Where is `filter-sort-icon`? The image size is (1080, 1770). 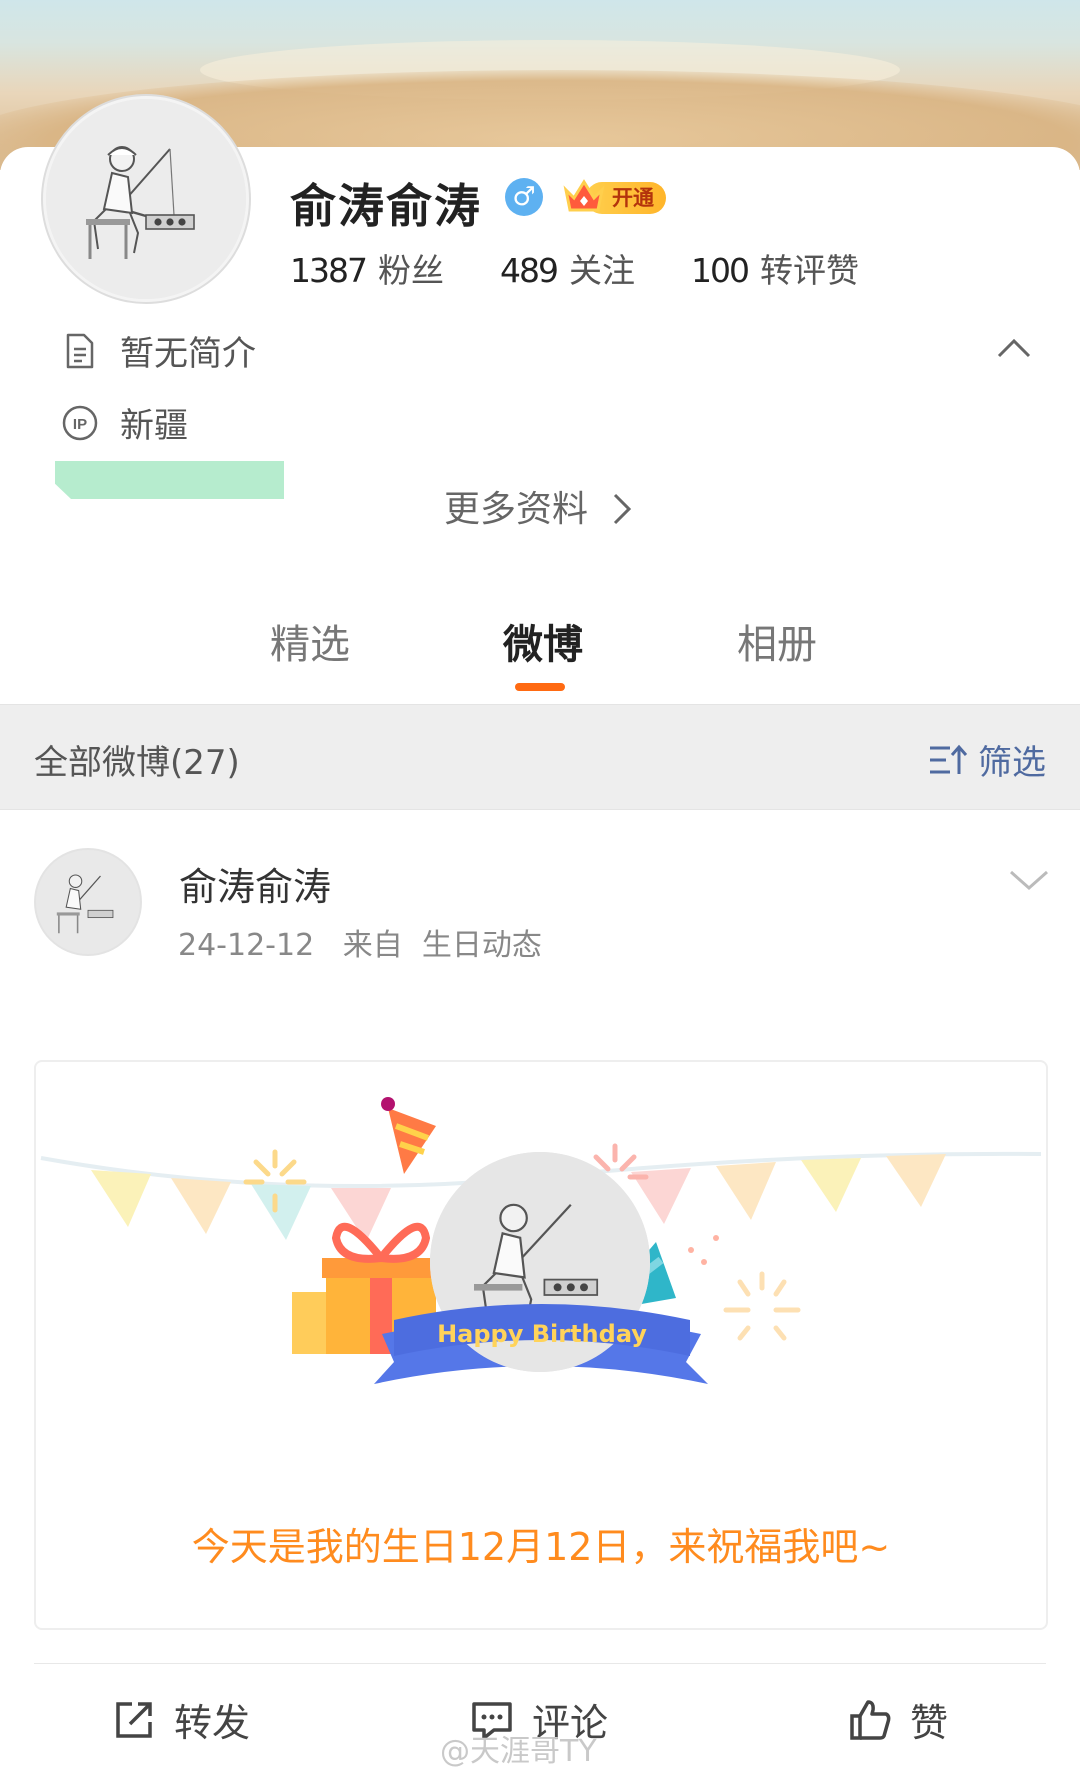
filter-sort-icon is located at coordinates (949, 759).